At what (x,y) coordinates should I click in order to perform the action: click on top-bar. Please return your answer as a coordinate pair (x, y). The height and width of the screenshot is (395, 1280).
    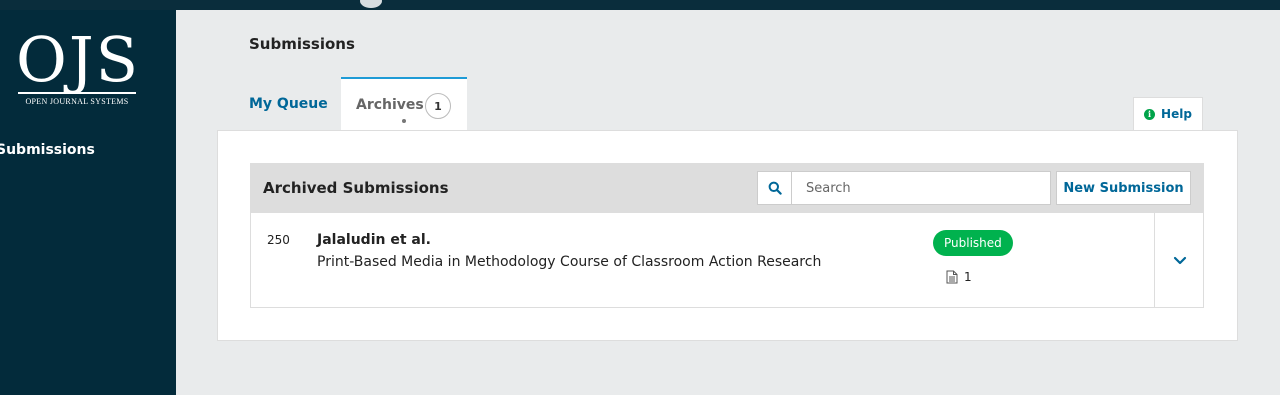
    Looking at the image, I should click on (640, 5).